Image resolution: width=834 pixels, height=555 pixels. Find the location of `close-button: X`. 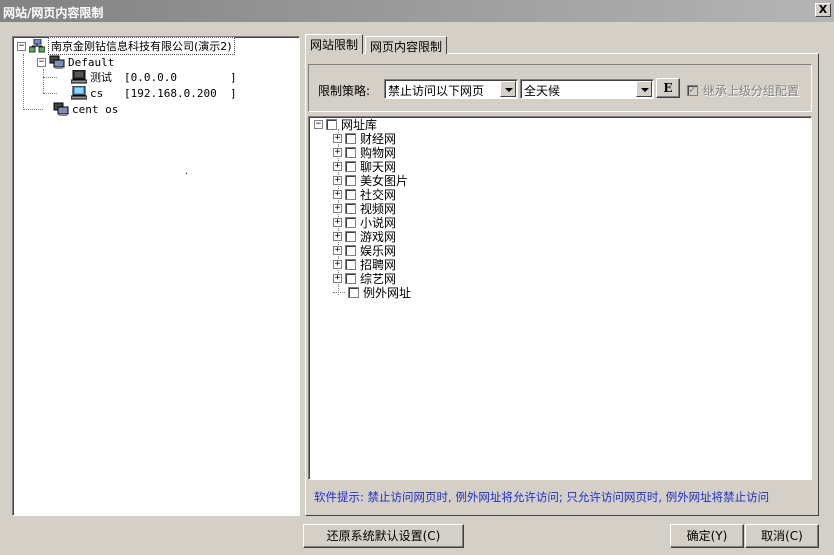

close-button: X is located at coordinates (823, 10).